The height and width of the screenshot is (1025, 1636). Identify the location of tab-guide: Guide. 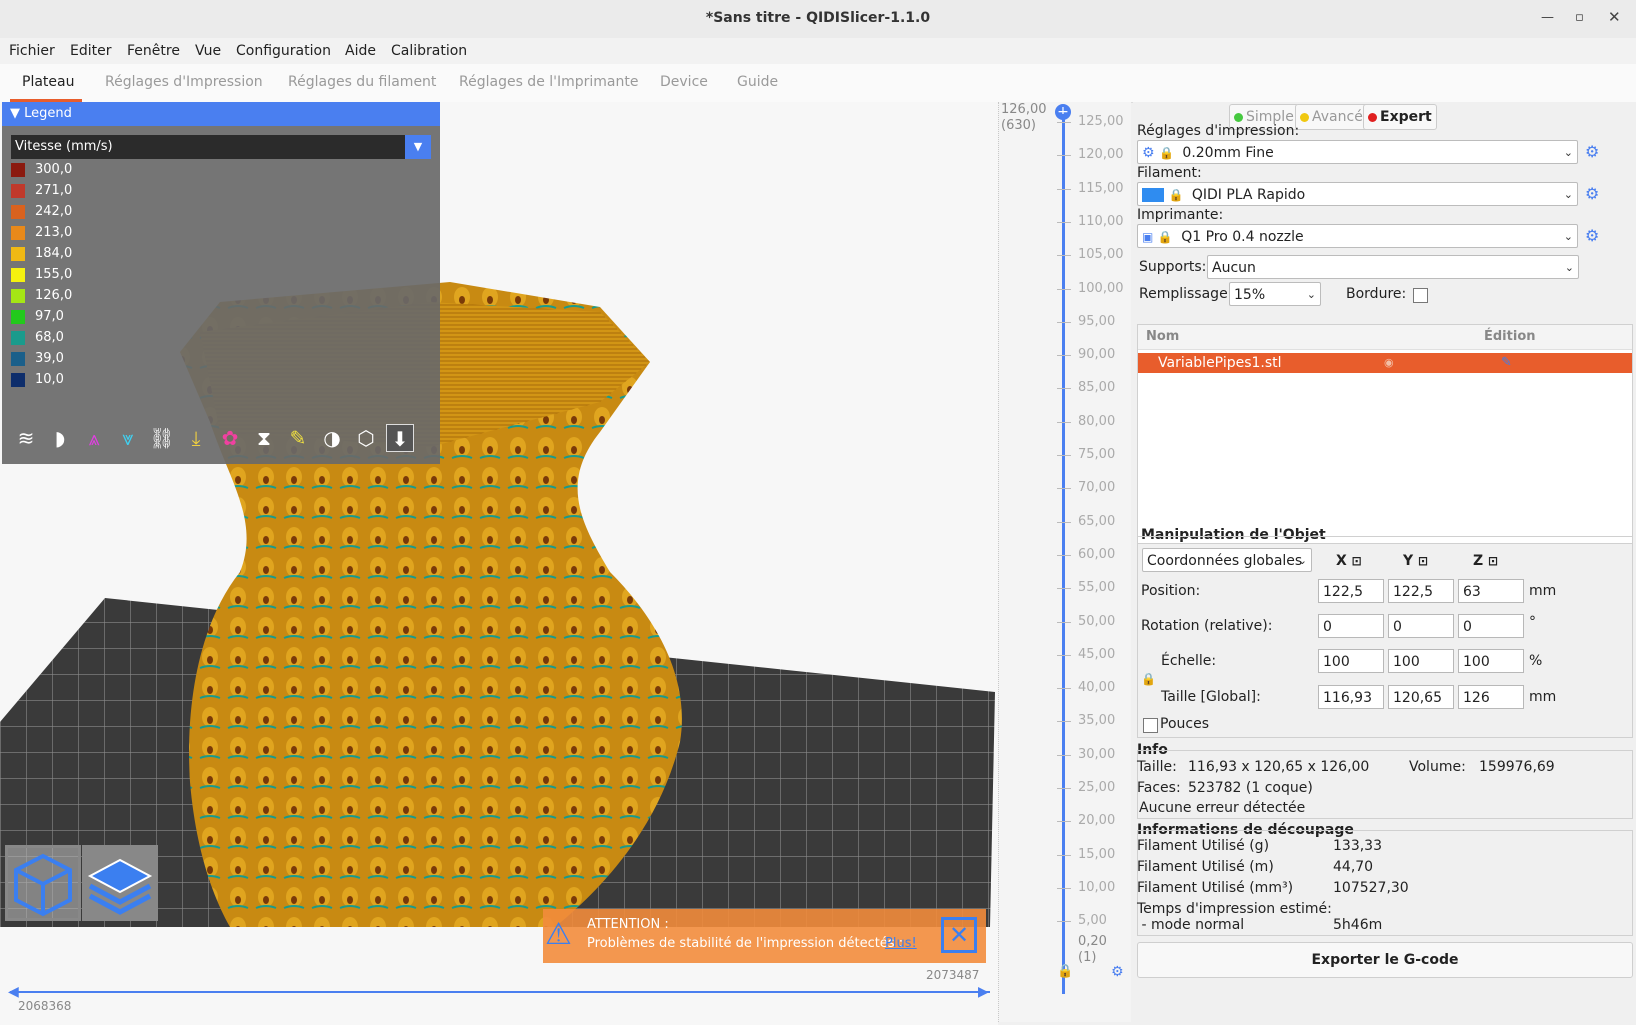
(757, 82).